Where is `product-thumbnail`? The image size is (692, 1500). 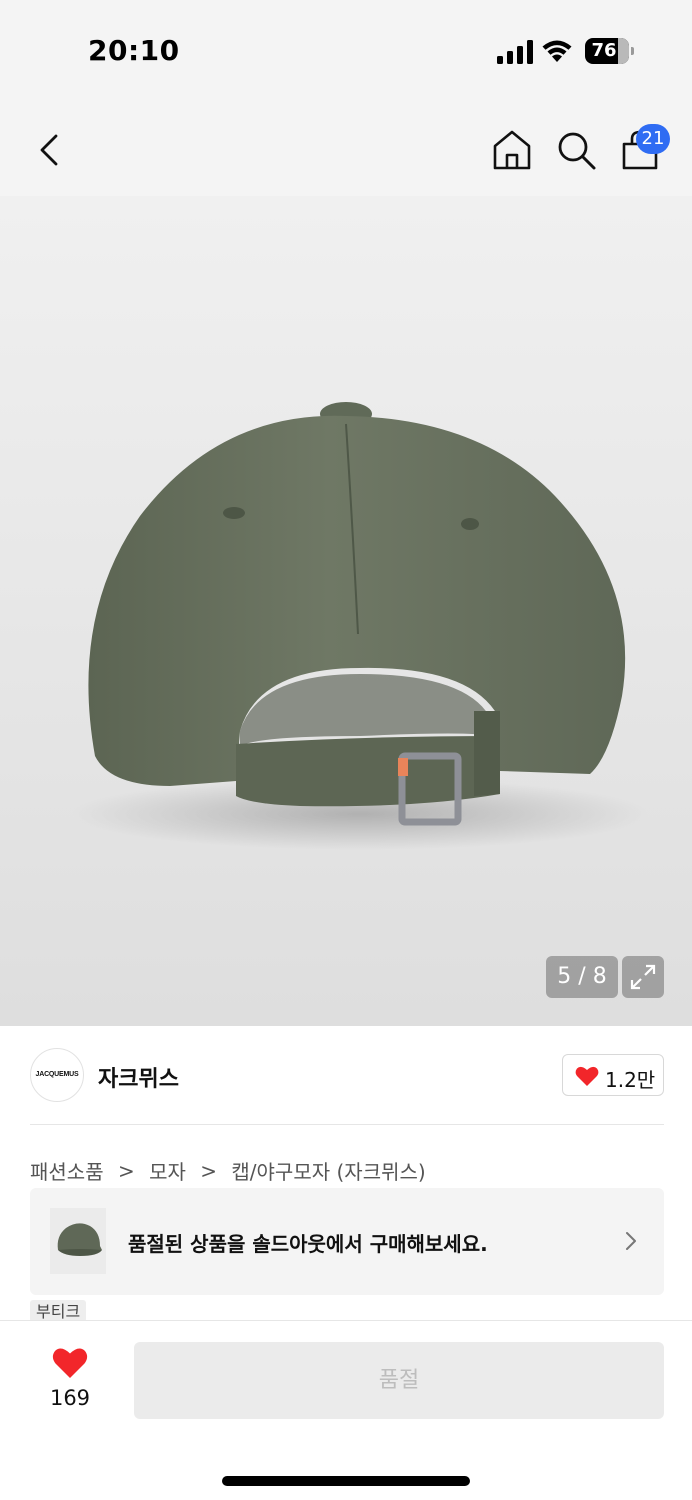 product-thumbnail is located at coordinates (78, 1241).